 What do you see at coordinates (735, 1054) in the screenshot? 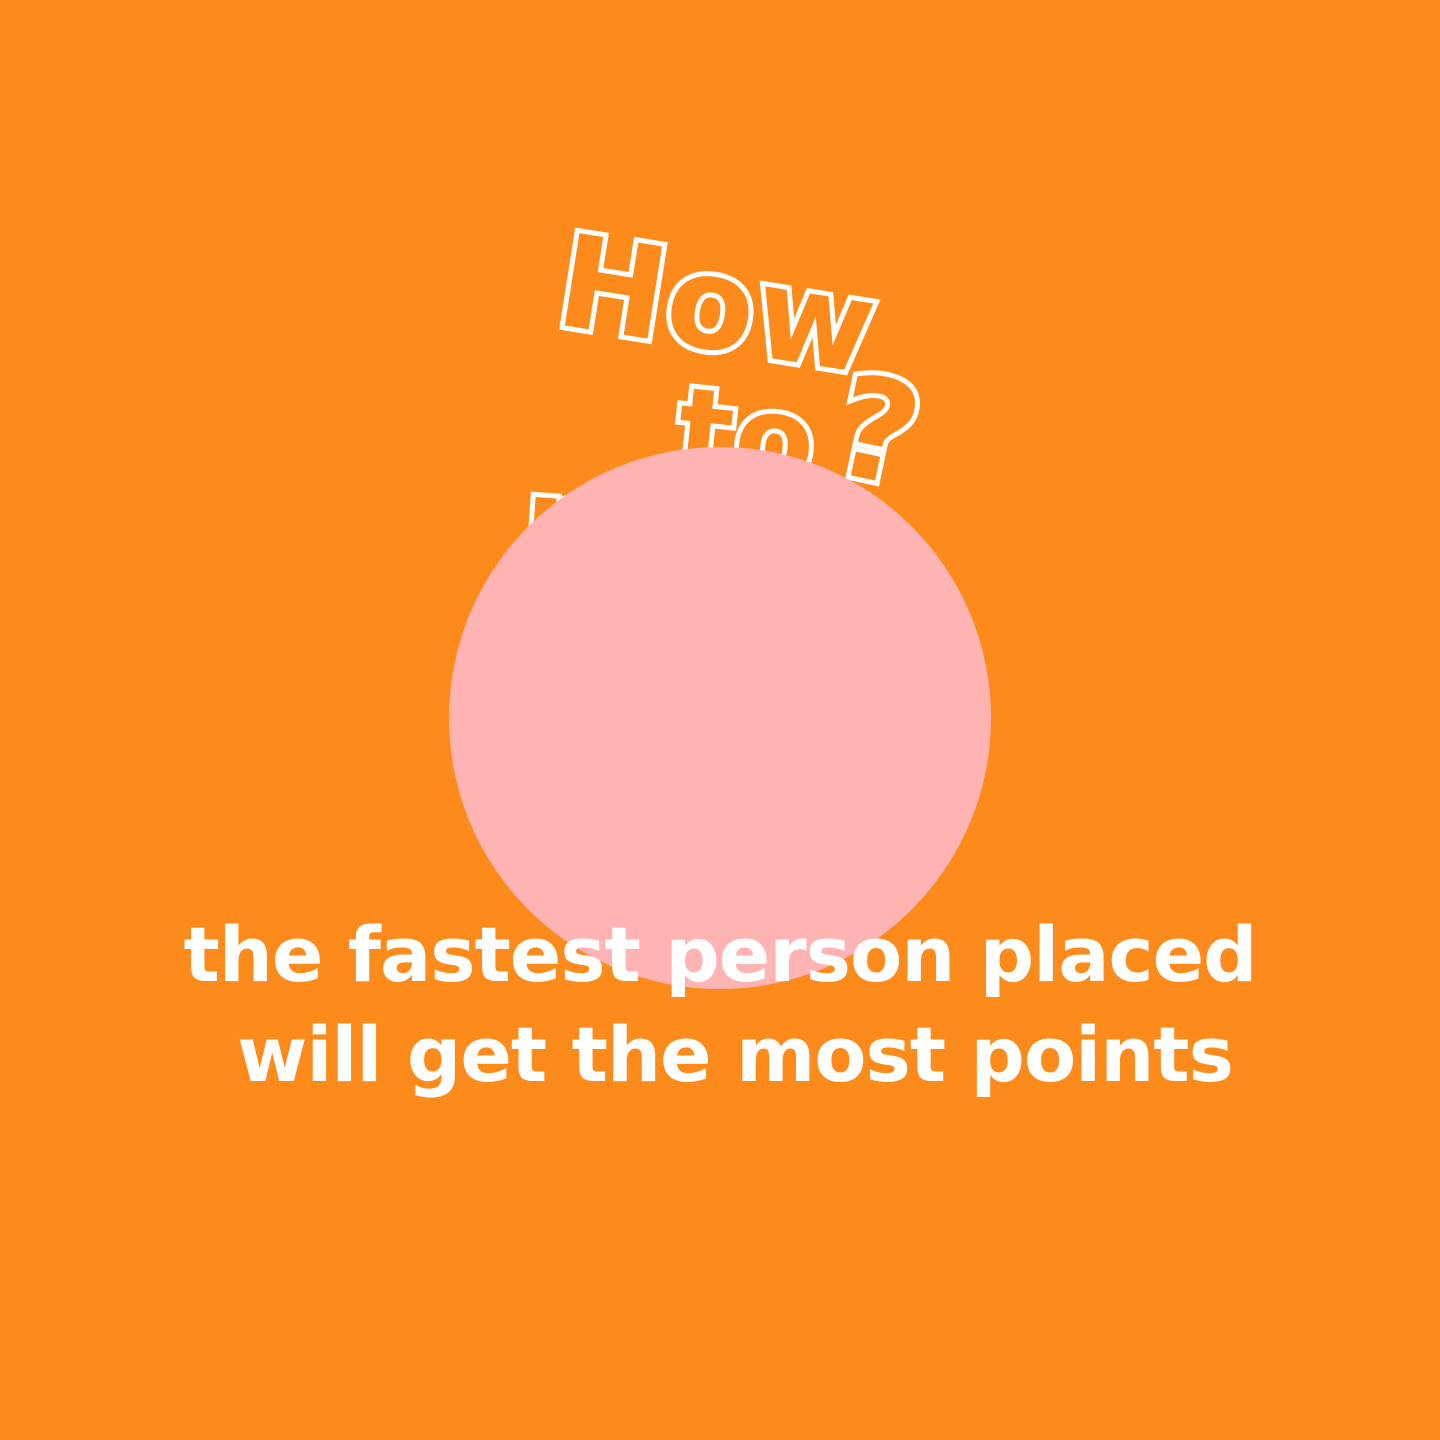
I see `rules-line-2: will get the most points` at bounding box center [735, 1054].